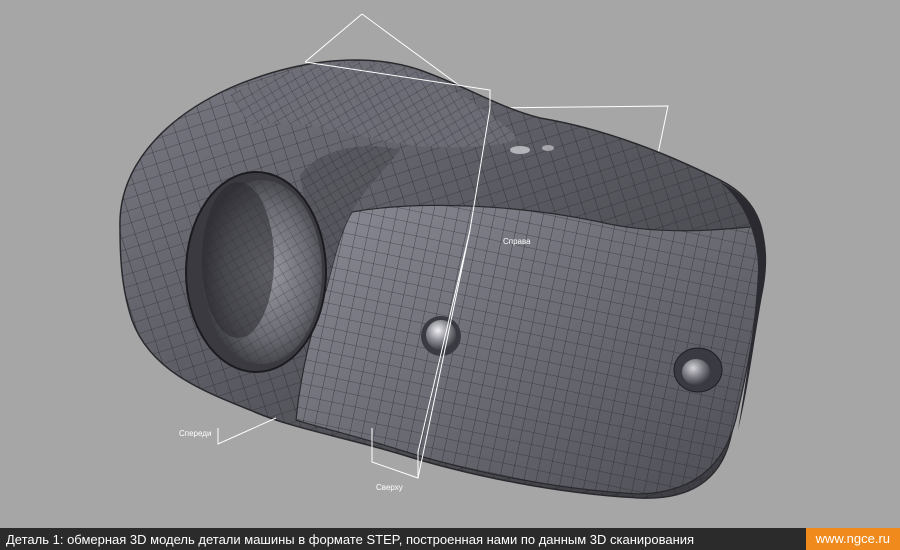  I want to click on plane-label-right: Справа, so click(517, 241).